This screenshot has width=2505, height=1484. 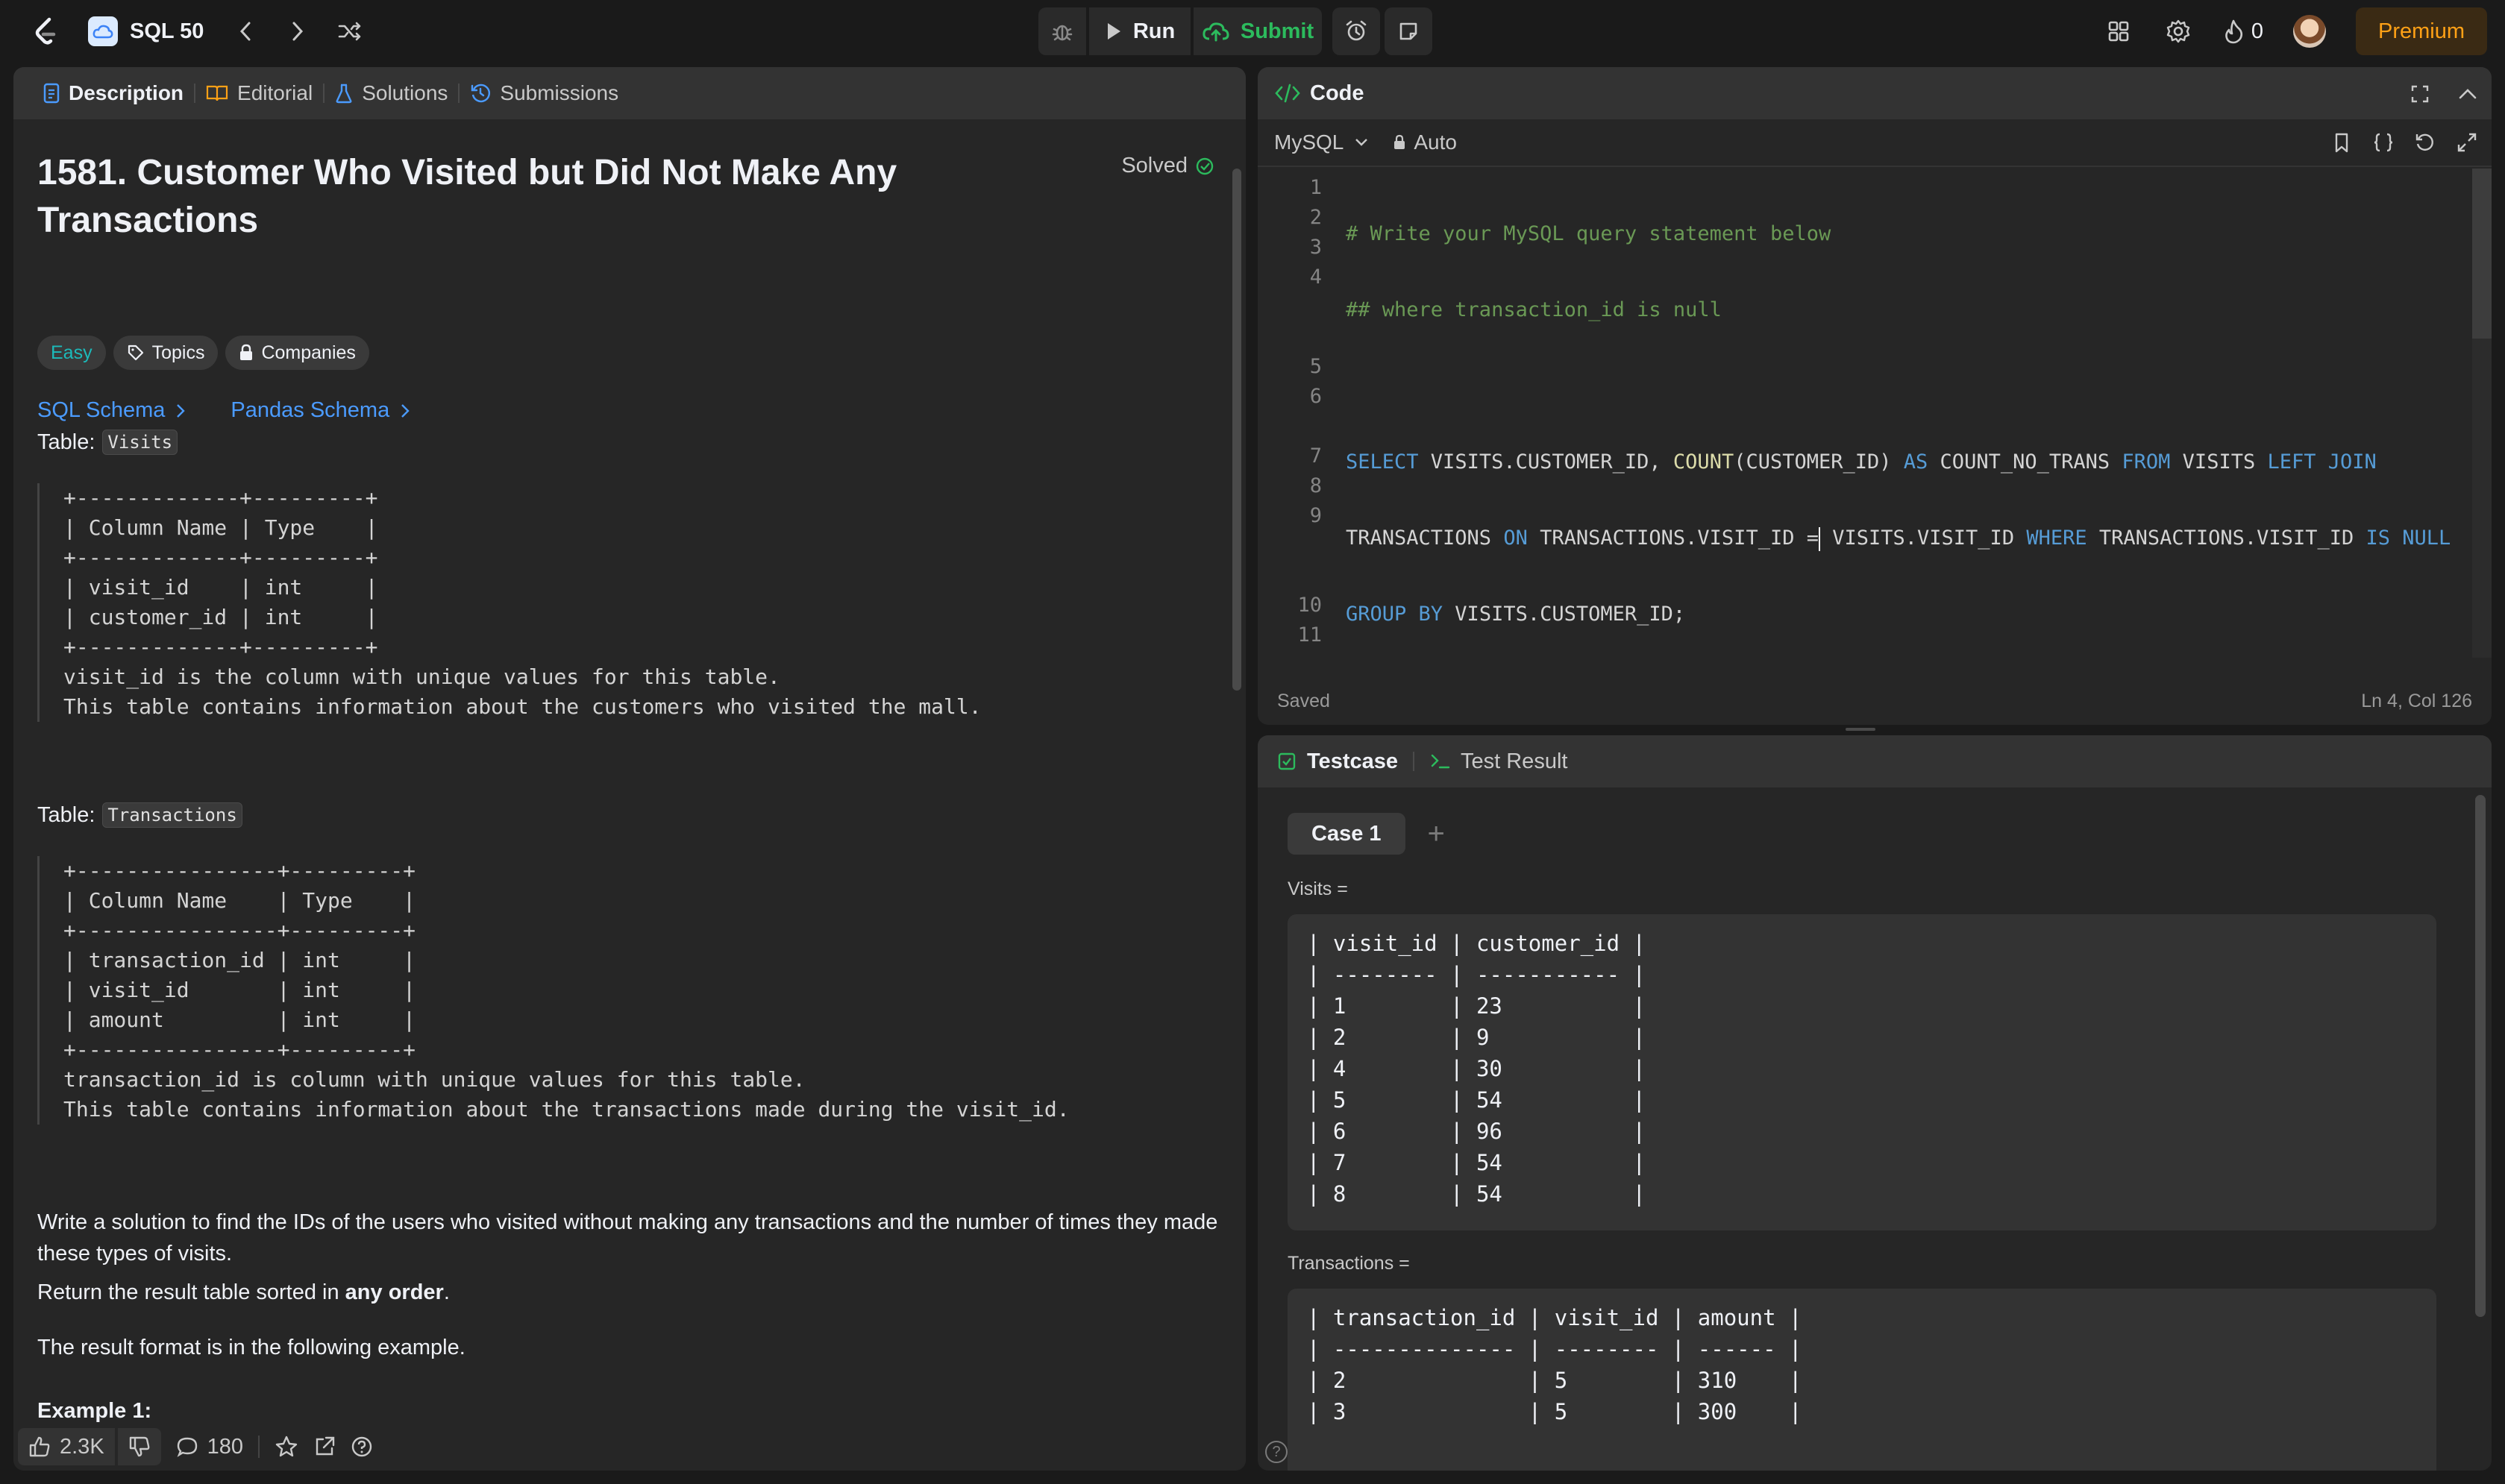 I want to click on study-plan-button: SQL 50, so click(x=146, y=31).